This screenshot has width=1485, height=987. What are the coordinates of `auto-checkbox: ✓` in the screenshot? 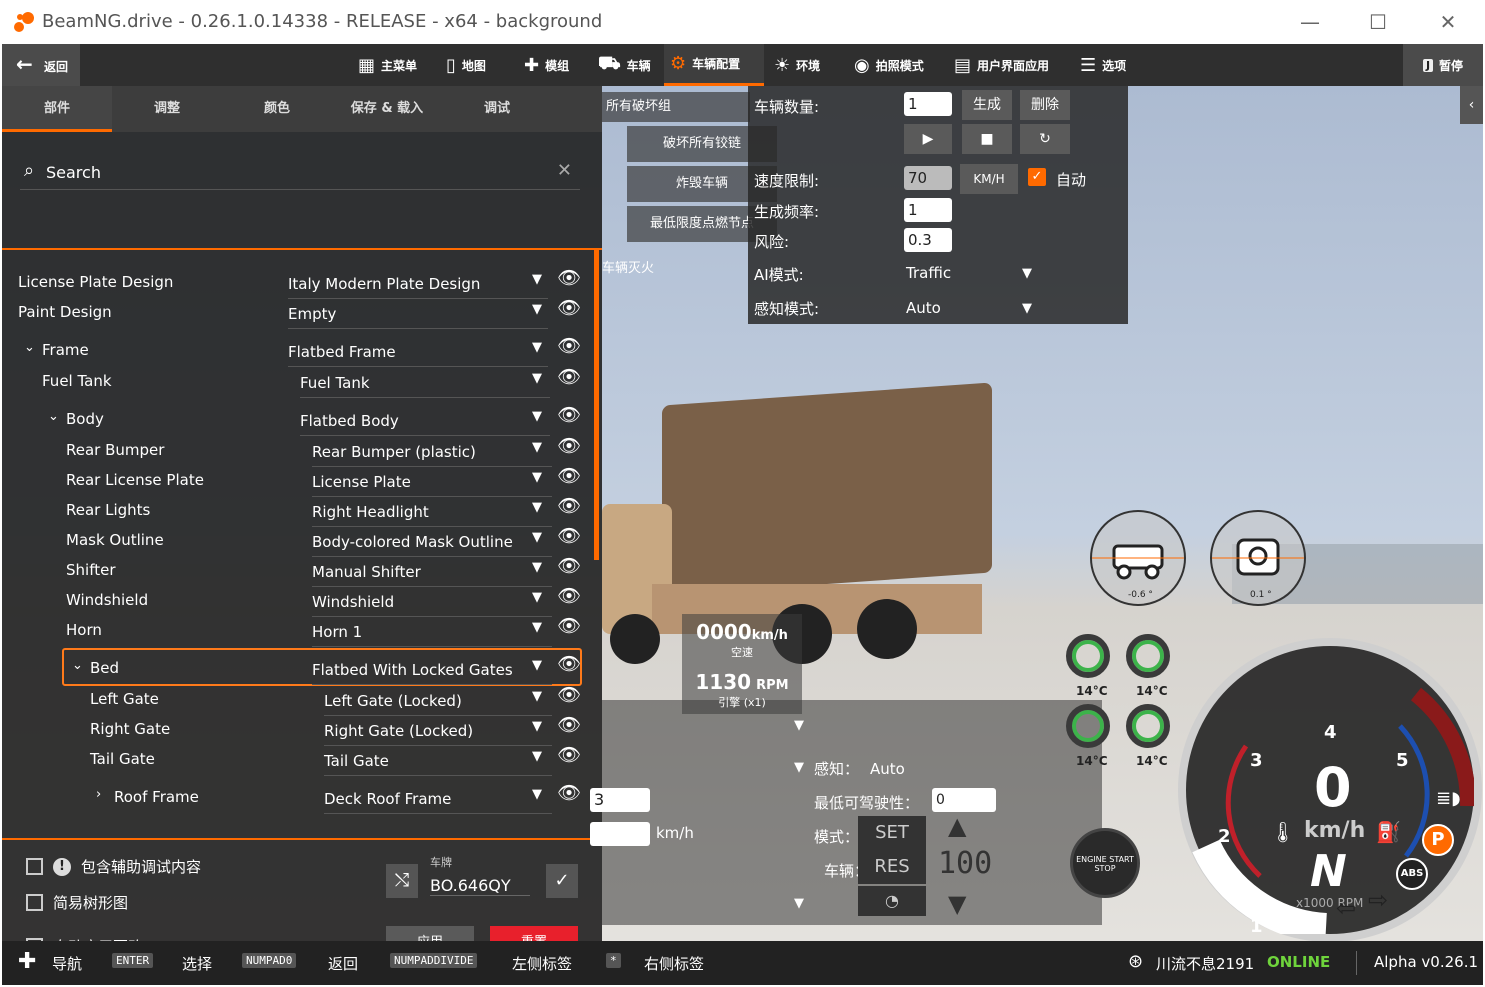 It's located at (1037, 177).